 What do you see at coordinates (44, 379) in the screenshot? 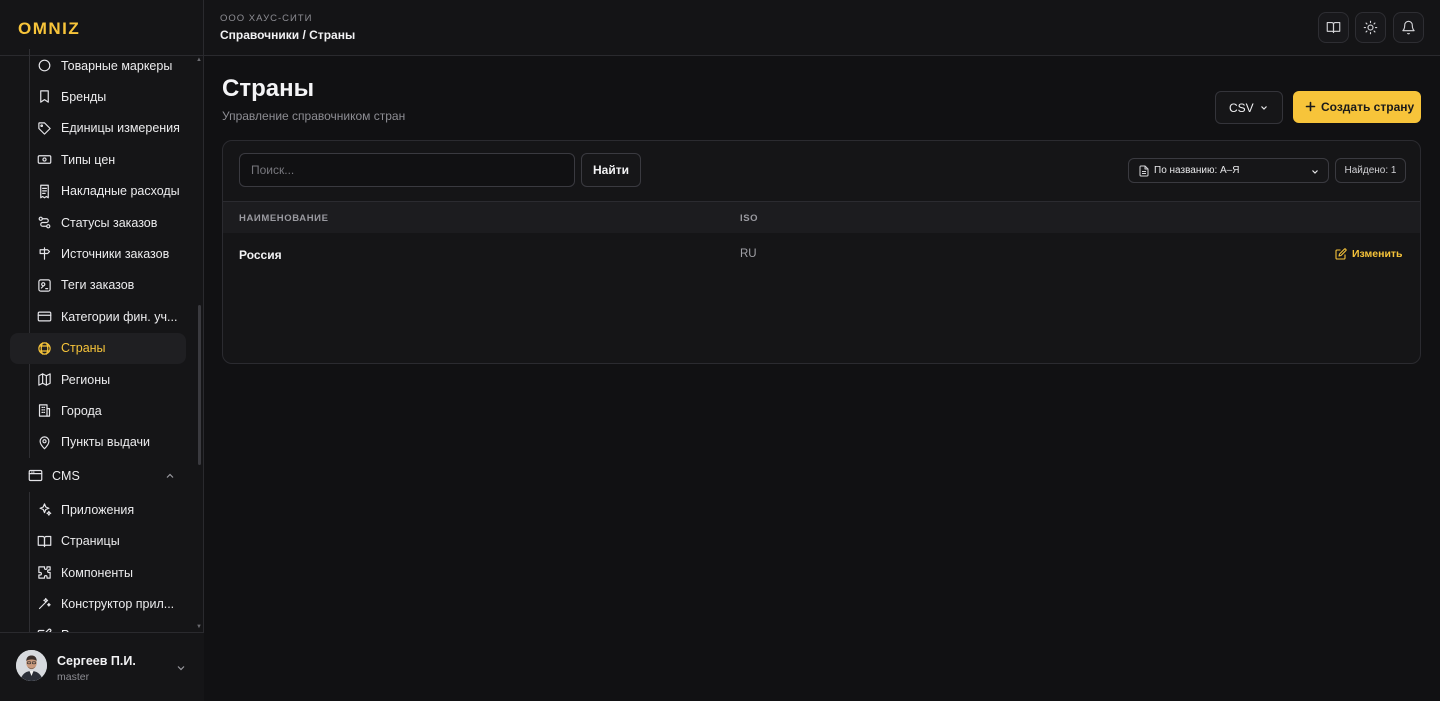
I see `map-icon` at bounding box center [44, 379].